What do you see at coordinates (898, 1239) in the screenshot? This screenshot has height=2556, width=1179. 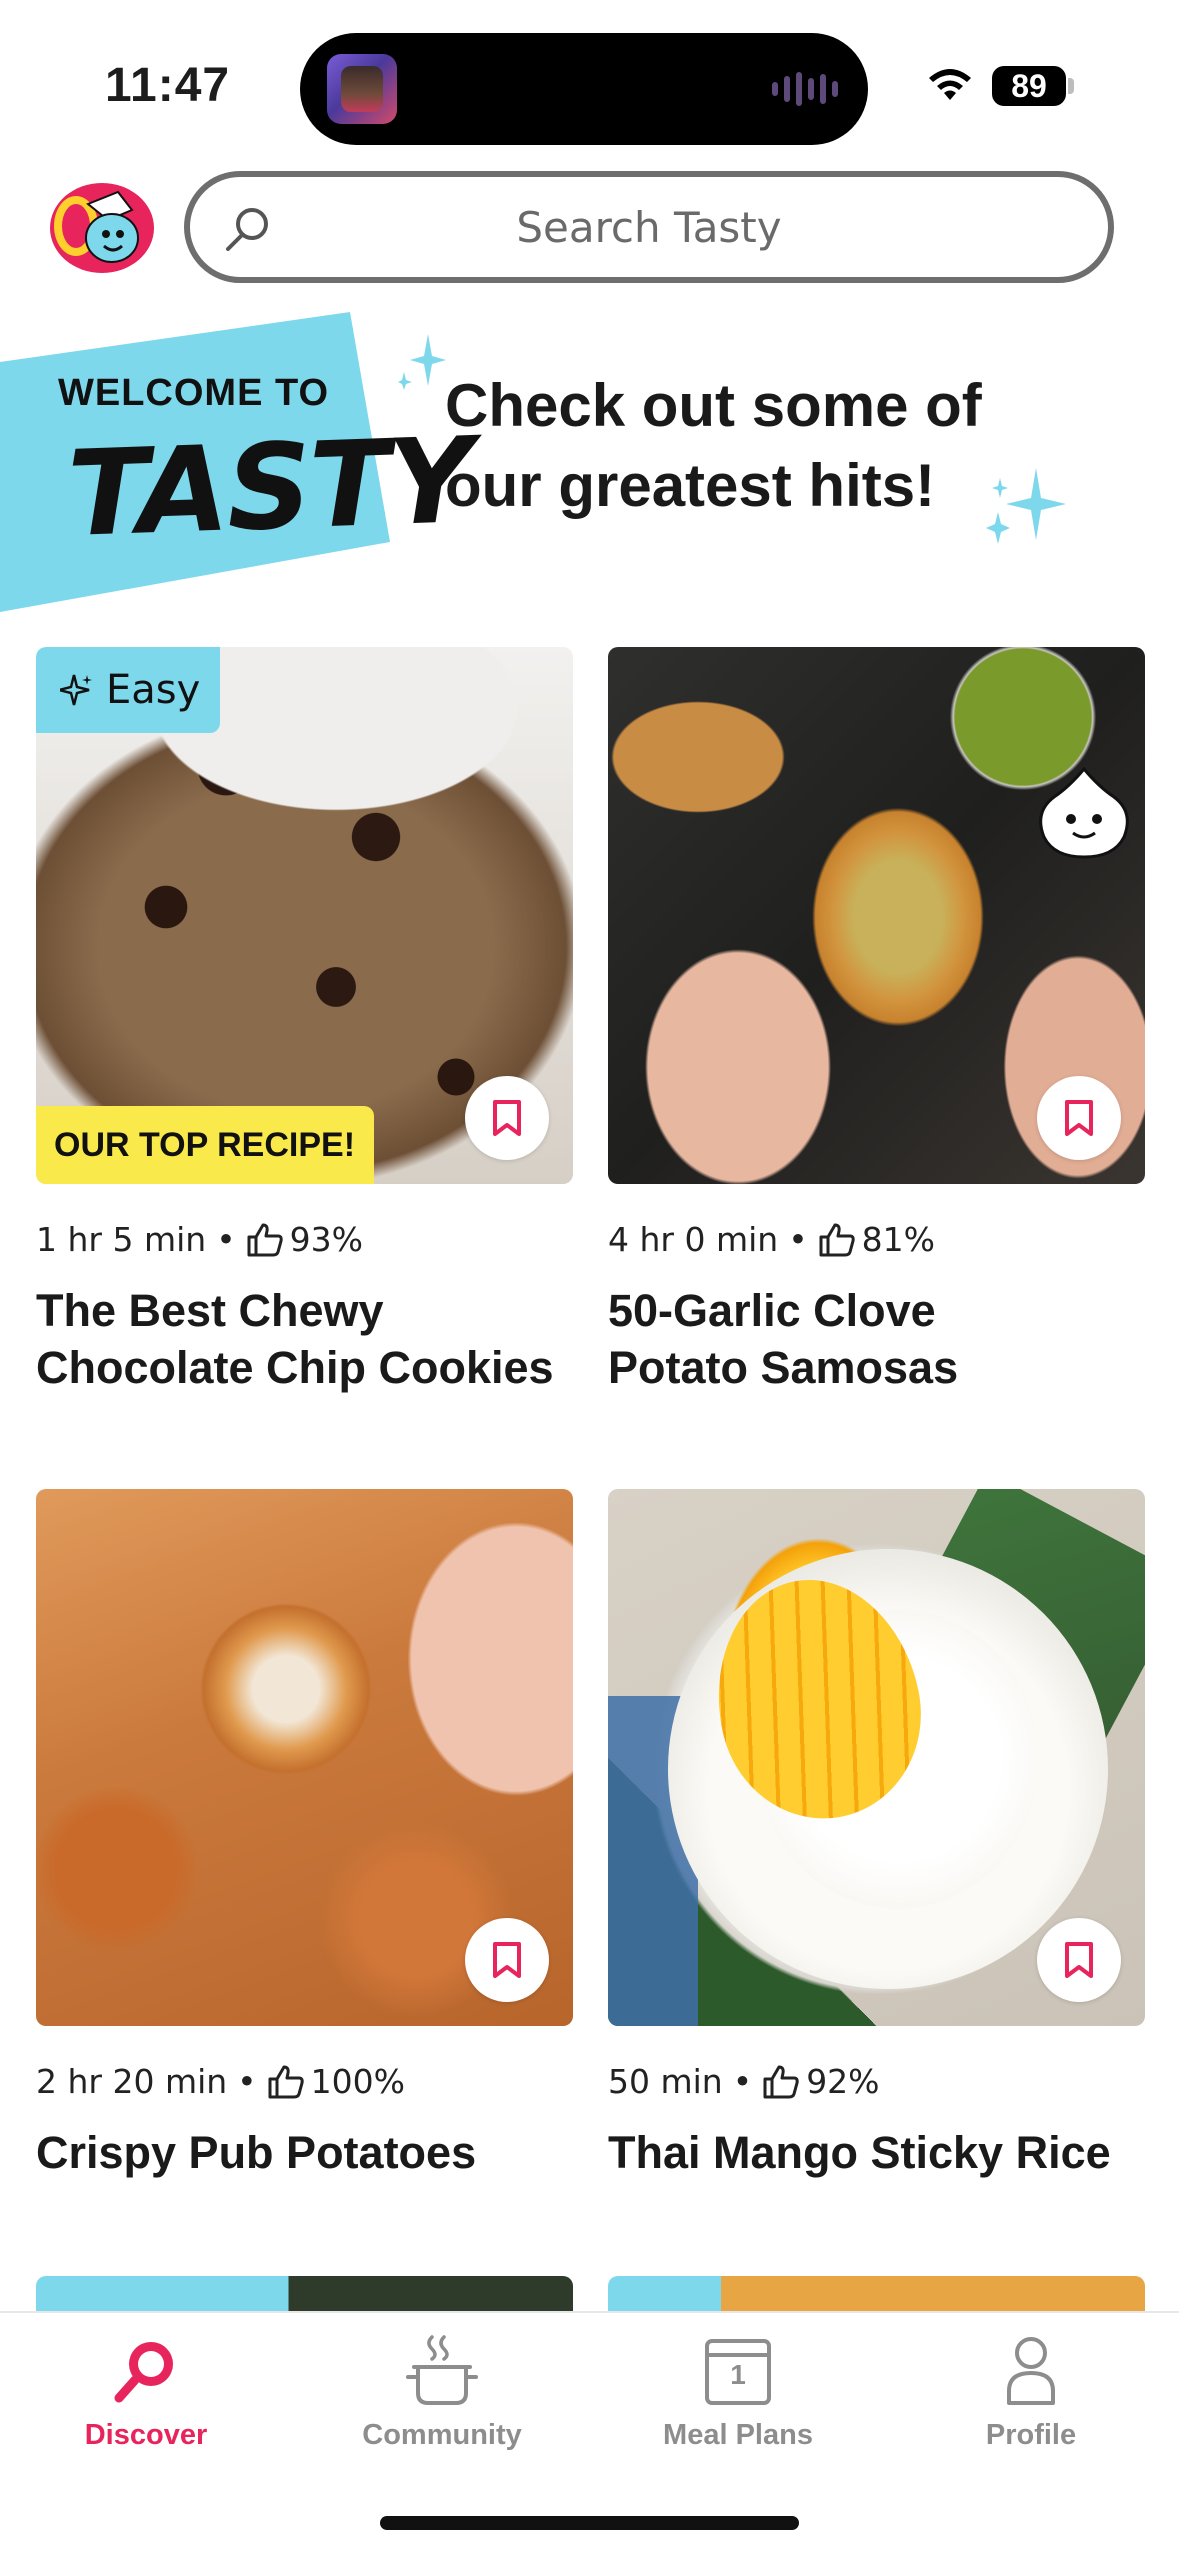 I see `recipe-rating: 81%` at bounding box center [898, 1239].